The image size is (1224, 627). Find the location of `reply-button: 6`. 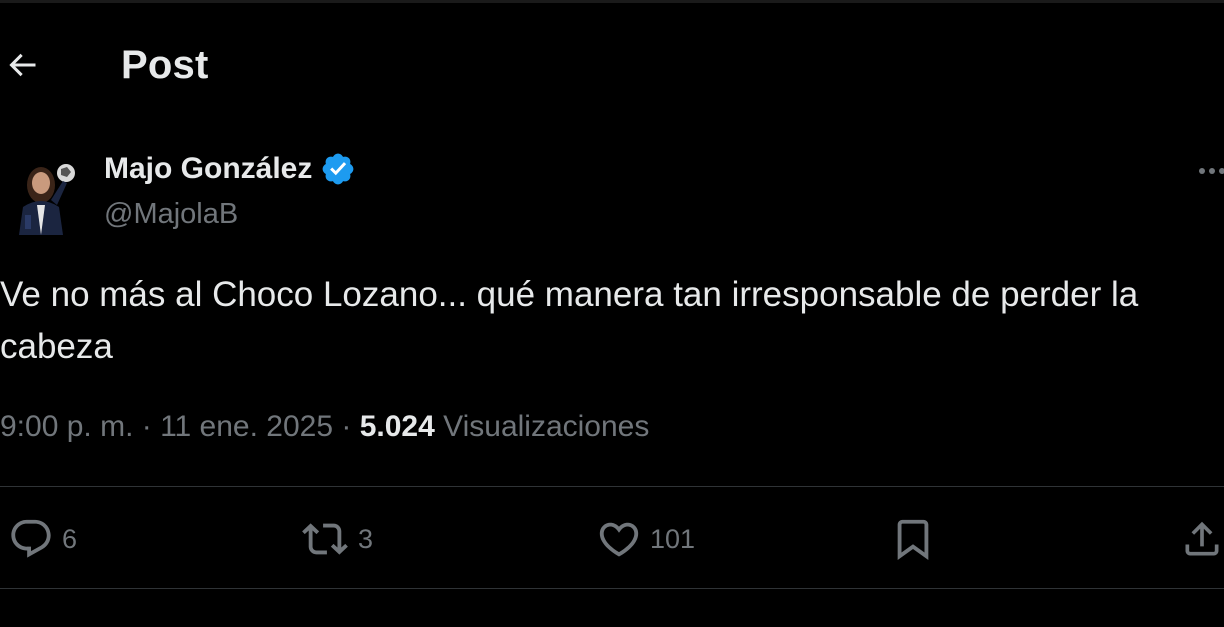

reply-button: 6 is located at coordinates (42, 539).